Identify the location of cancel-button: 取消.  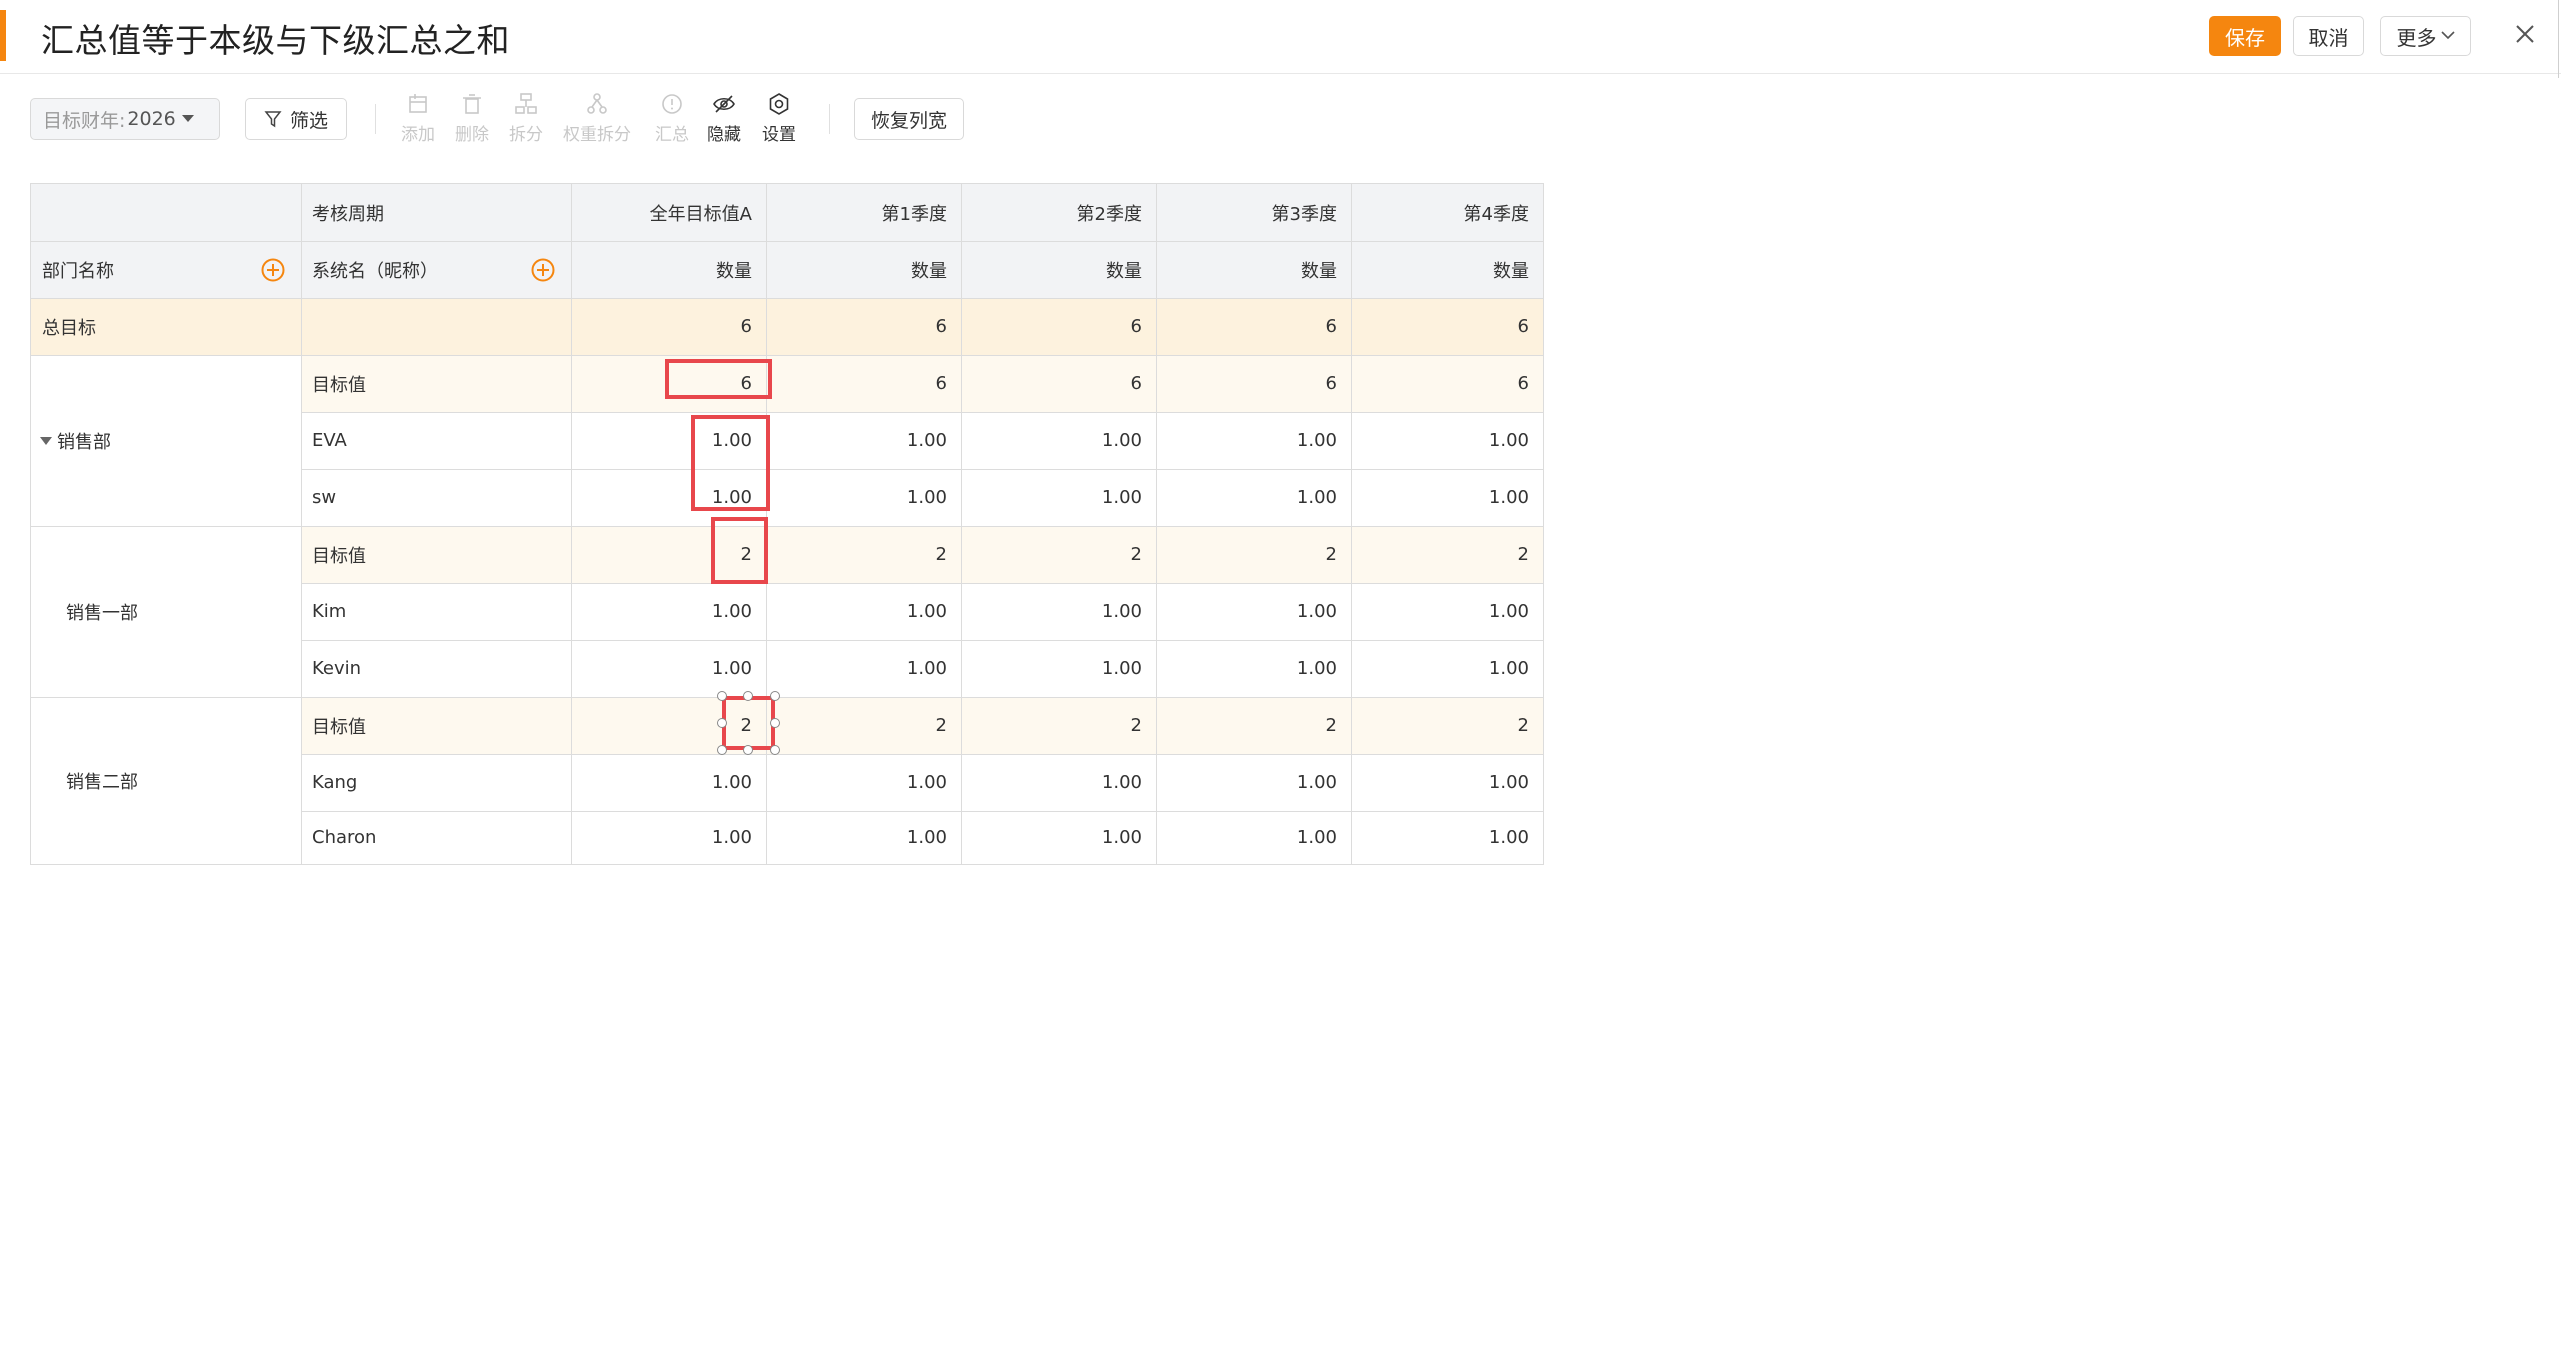
(2328, 36).